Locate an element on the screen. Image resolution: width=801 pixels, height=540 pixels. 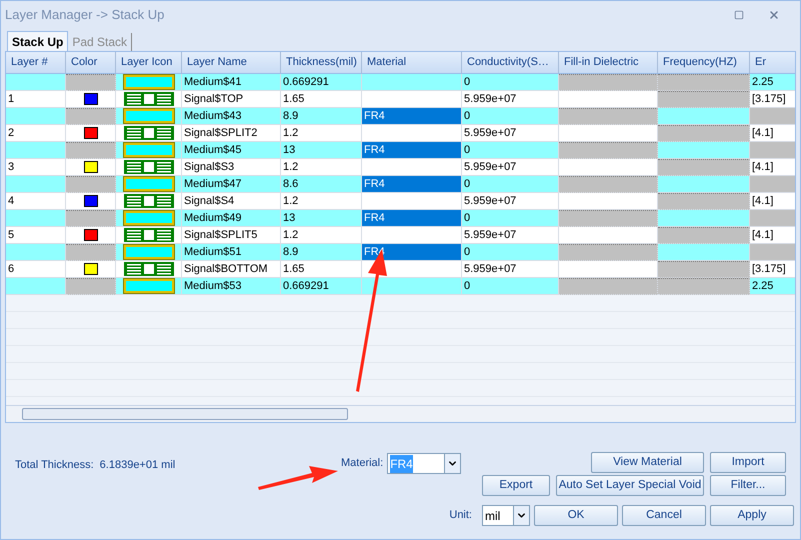
table-cell: 8.6 is located at coordinates (321, 184).